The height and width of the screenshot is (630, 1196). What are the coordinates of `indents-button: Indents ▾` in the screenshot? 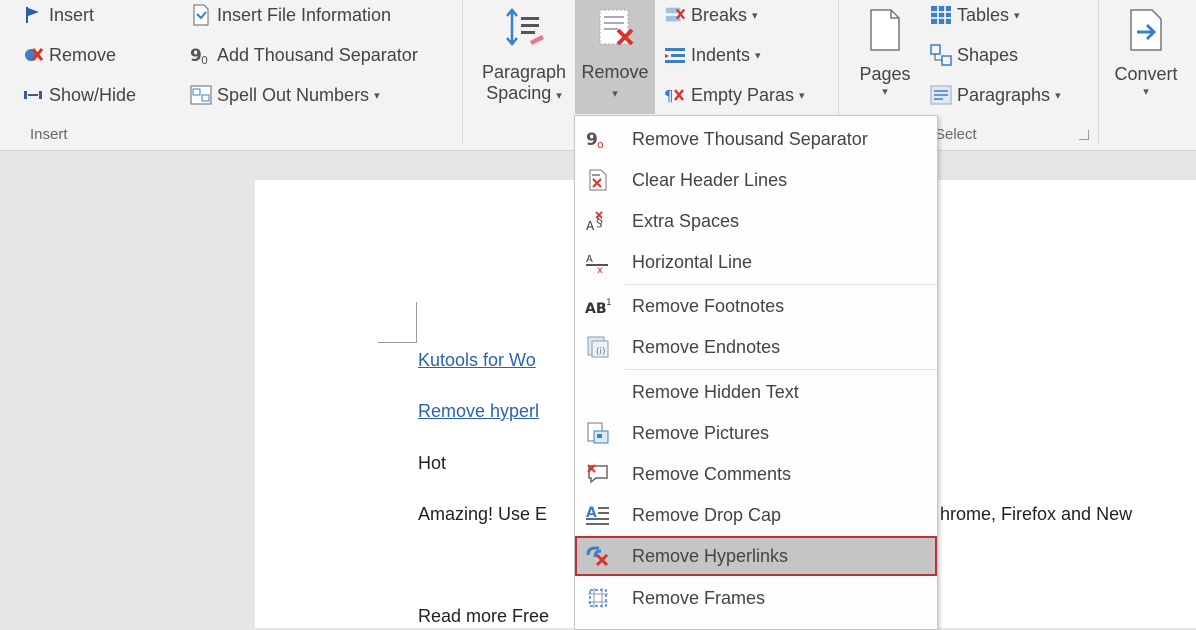 It's located at (712, 55).